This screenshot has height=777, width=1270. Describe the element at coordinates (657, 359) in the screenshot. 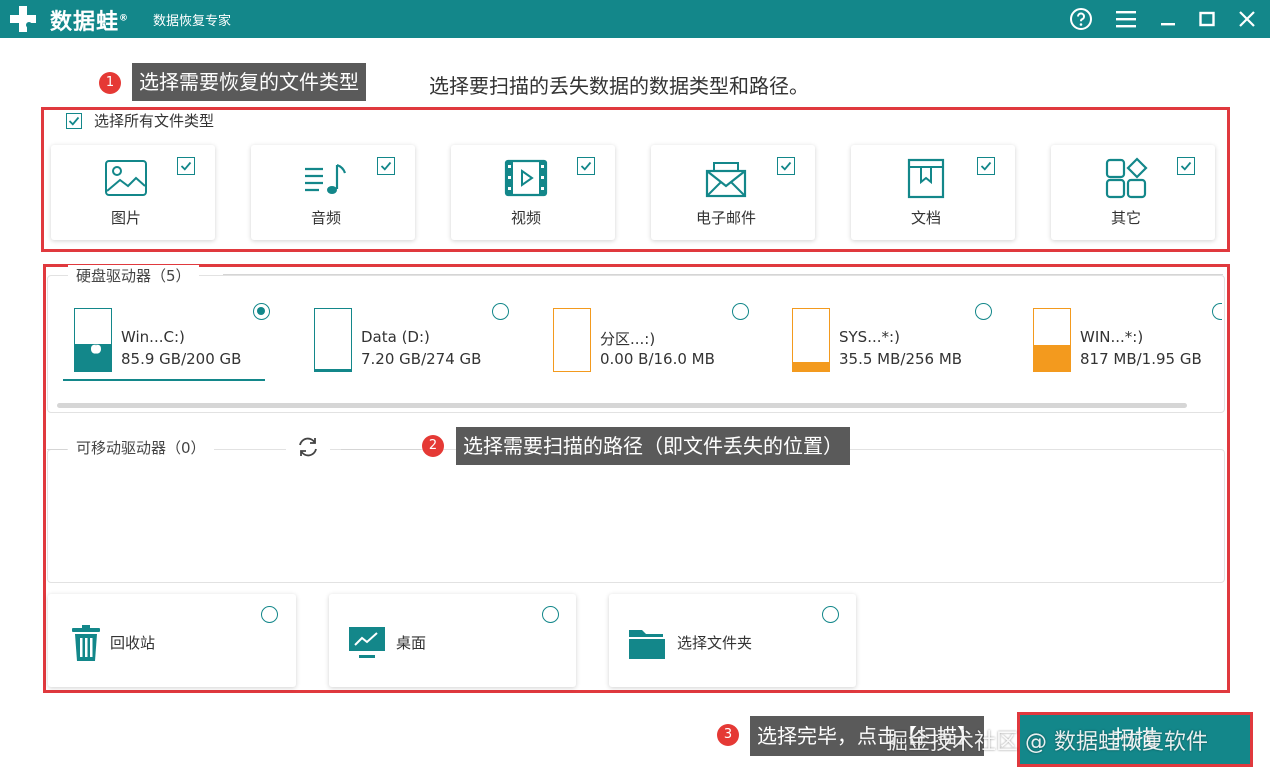

I see `drive-size: 0.00 B/16.0 MB` at that location.